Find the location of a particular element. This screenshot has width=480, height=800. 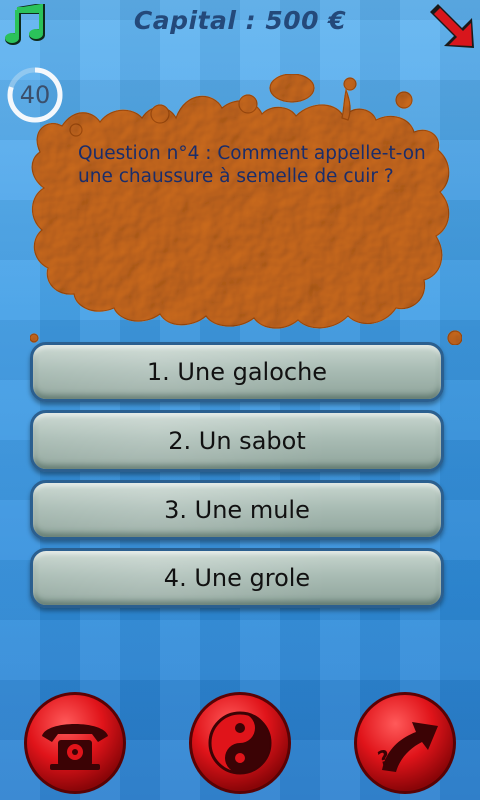

answer-button-3: 3. Une mule is located at coordinates (237, 510).